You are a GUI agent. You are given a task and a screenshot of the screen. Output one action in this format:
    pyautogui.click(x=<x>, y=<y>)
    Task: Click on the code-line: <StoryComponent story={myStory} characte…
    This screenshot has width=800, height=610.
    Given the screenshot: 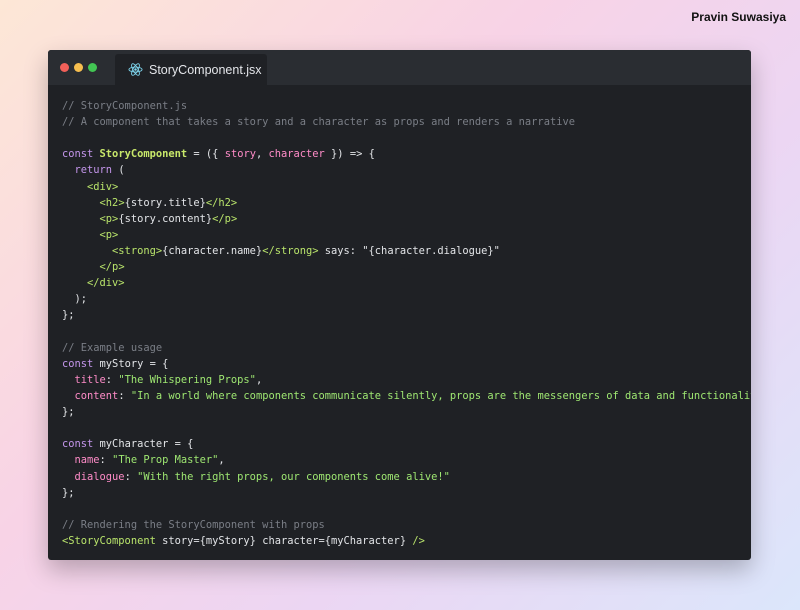 What is the action you would take?
    pyautogui.click(x=406, y=541)
    